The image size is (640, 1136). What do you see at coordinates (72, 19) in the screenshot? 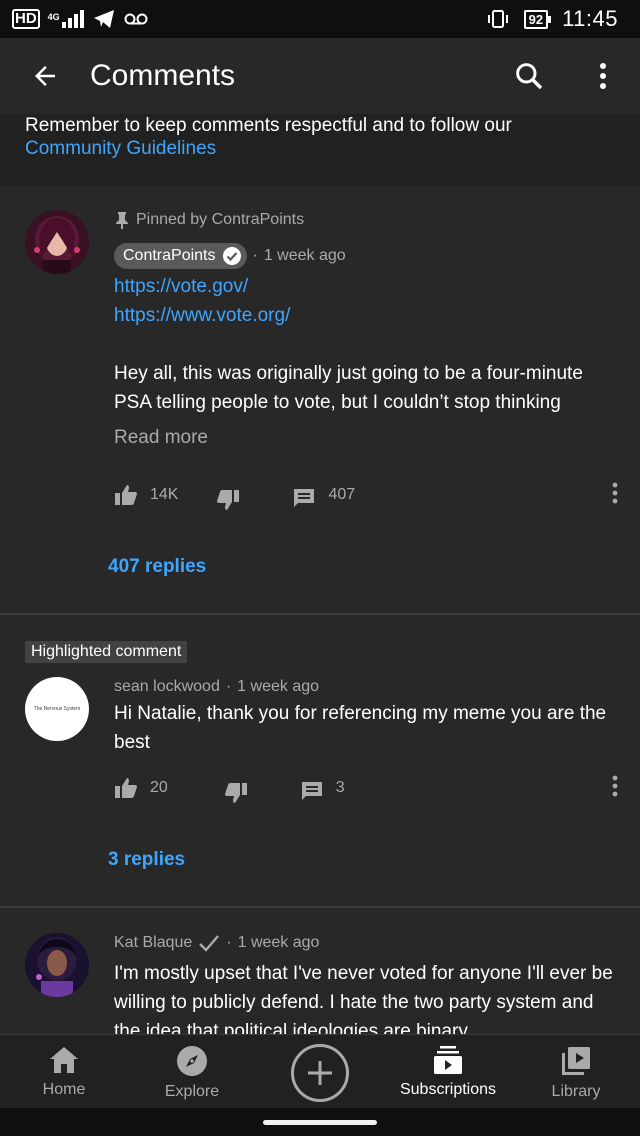
I see `signal-icon` at bounding box center [72, 19].